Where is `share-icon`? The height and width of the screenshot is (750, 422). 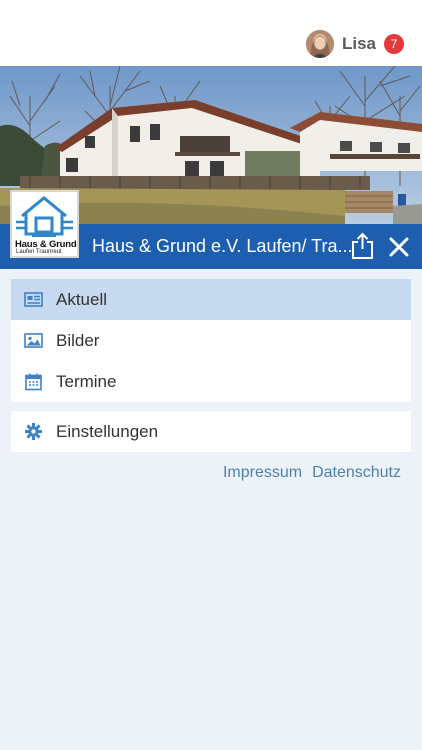
share-icon is located at coordinates (362, 245).